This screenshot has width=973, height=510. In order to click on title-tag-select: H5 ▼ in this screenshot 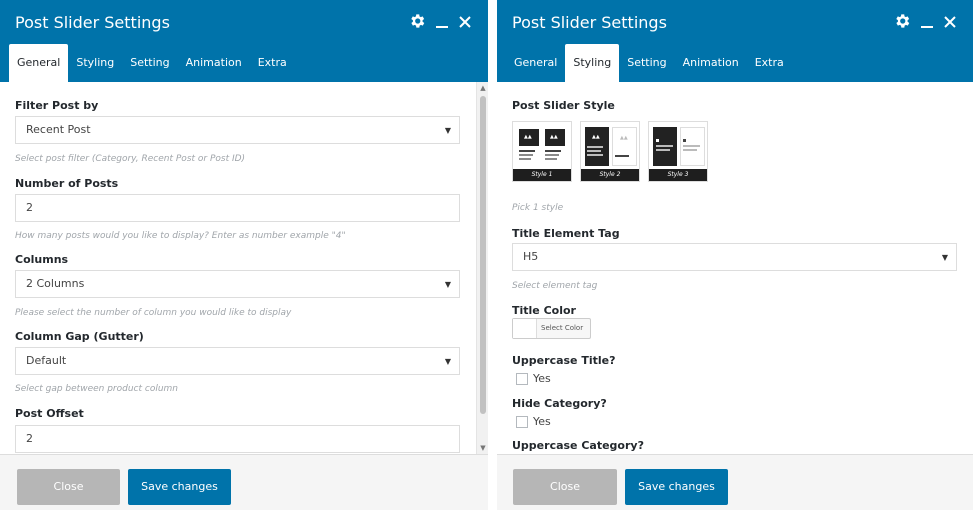, I will do `click(734, 257)`.